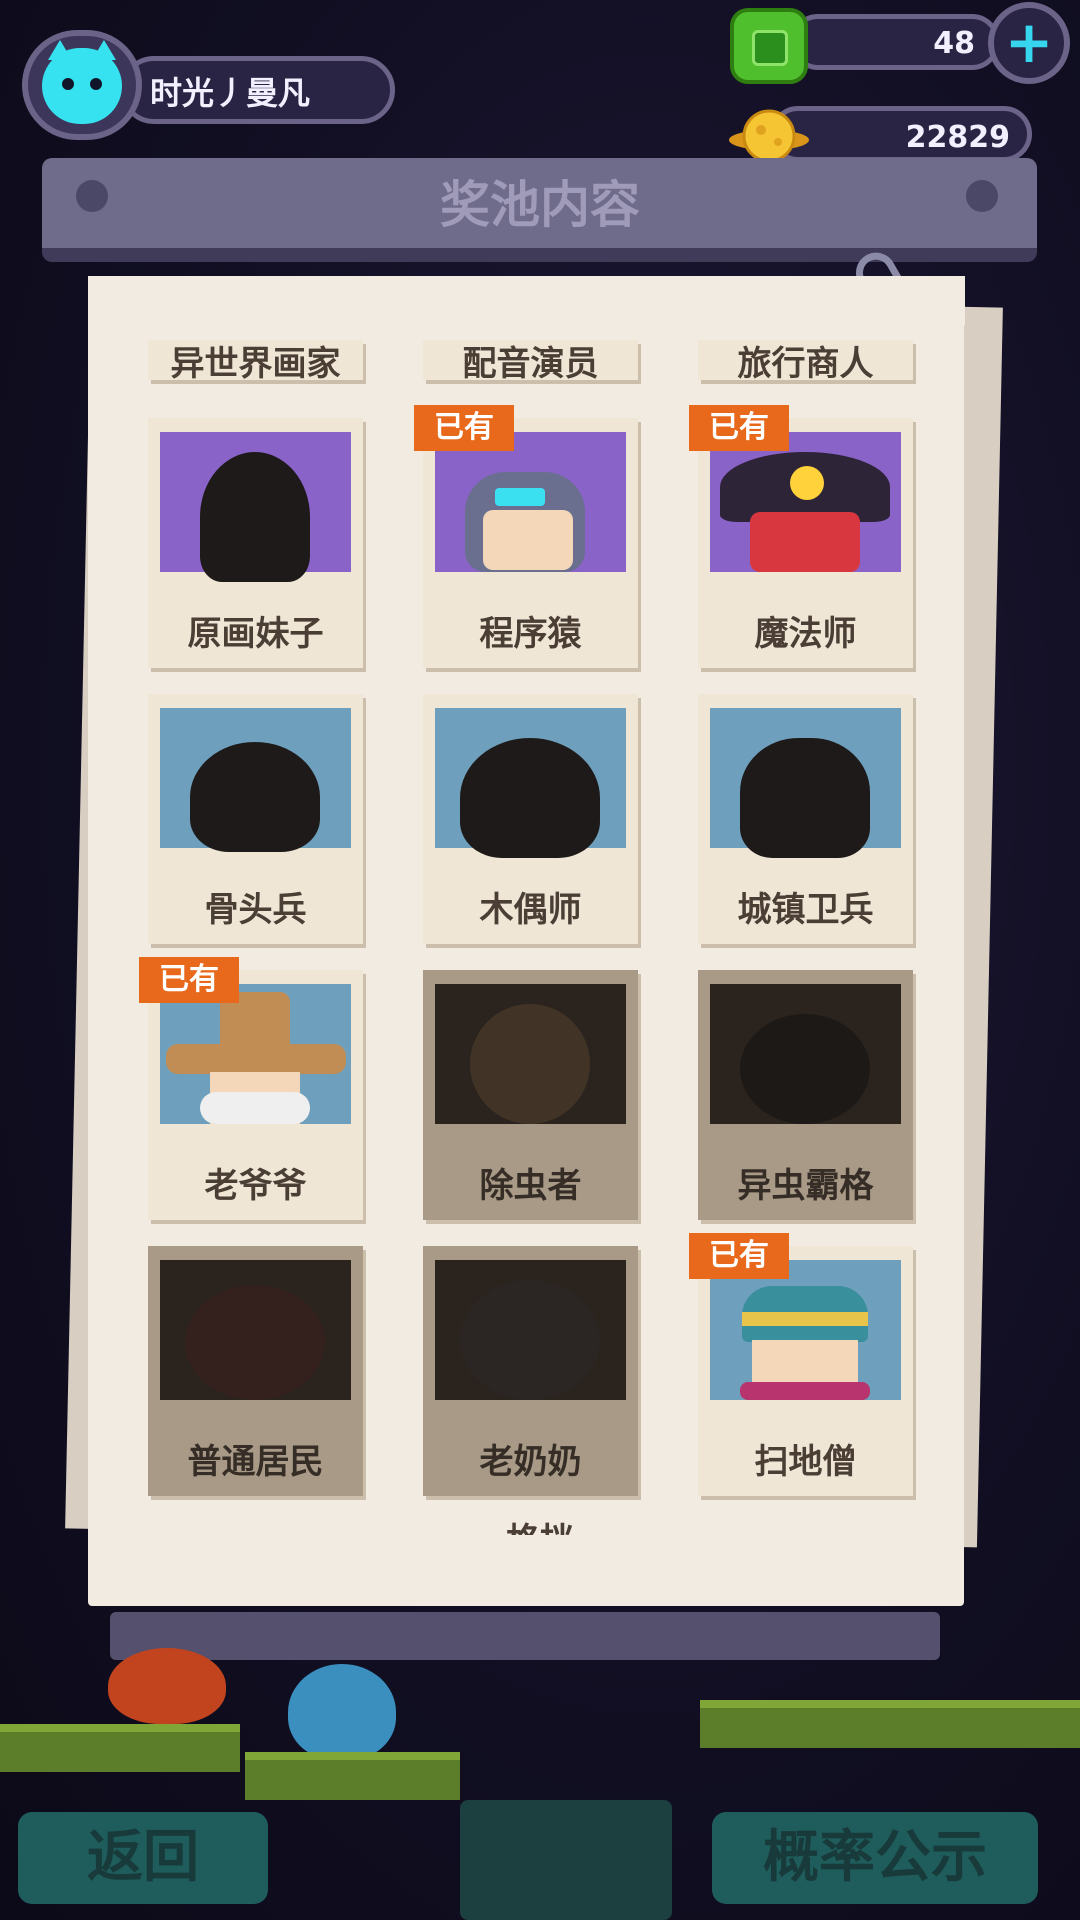  I want to click on avatar, so click(82, 85).